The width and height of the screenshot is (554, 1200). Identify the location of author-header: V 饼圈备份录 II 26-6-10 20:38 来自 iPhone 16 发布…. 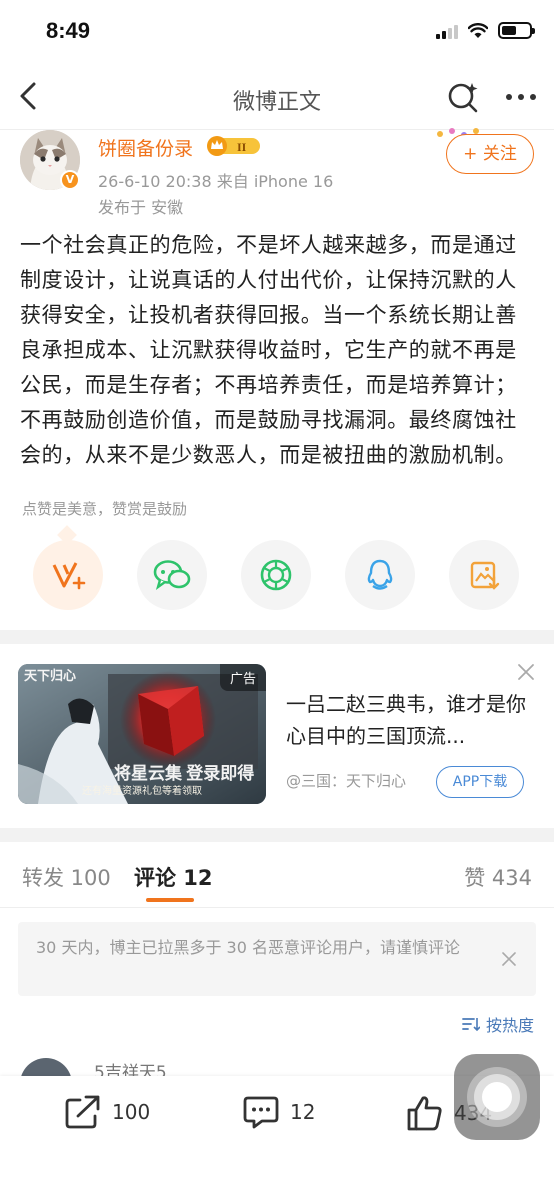
(277, 174).